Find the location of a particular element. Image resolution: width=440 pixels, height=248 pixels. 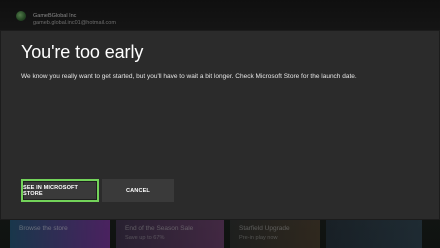

dialog-title: You're too early is located at coordinates (82, 52).